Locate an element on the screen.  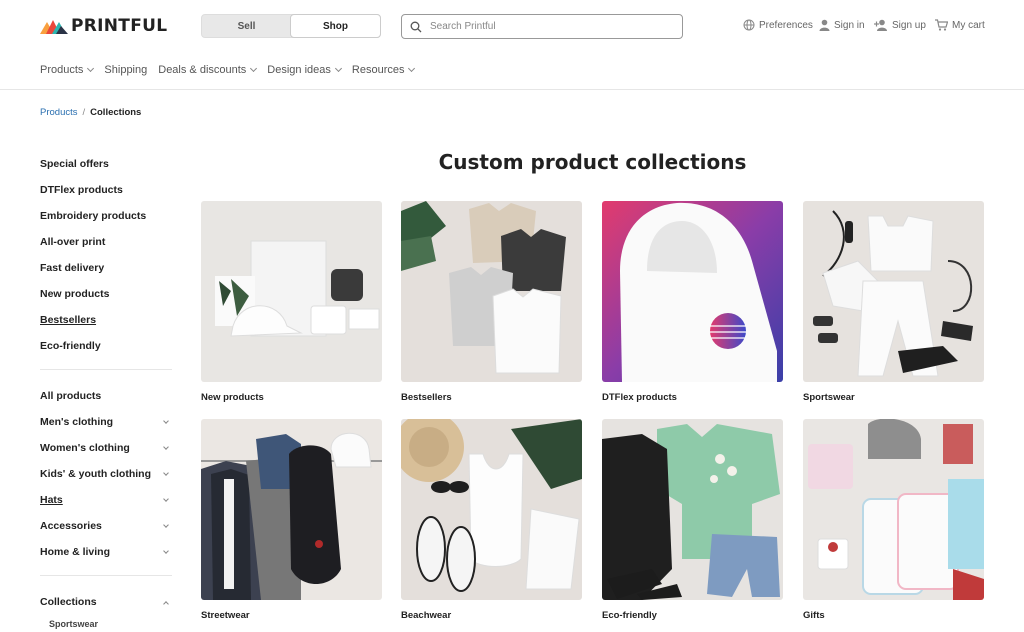
nav-design-ideas: Design ideas is located at coordinates (304, 70).